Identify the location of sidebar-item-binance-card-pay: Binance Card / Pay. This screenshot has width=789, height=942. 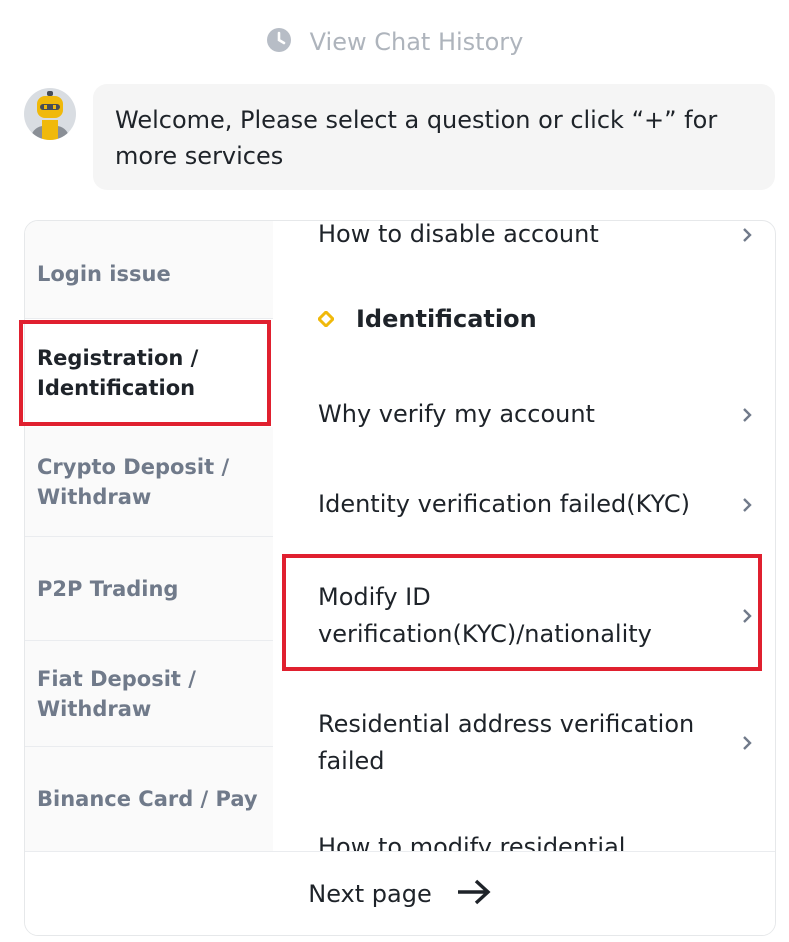
(149, 799).